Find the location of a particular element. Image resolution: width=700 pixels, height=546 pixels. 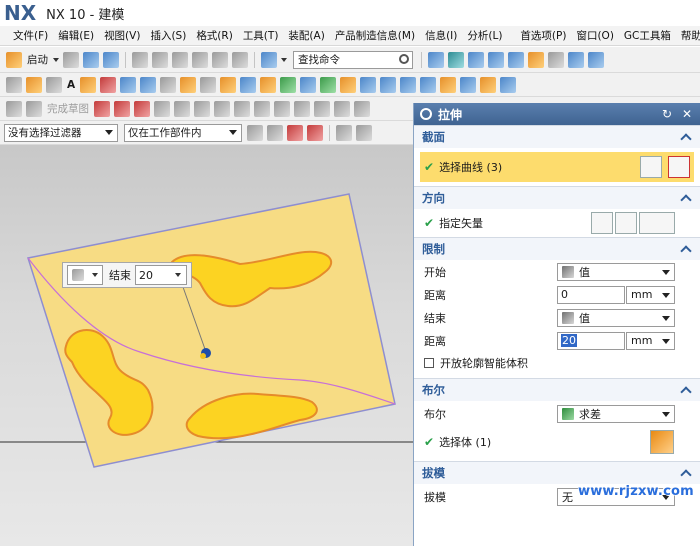

profile-icon is located at coordinates (102, 108).